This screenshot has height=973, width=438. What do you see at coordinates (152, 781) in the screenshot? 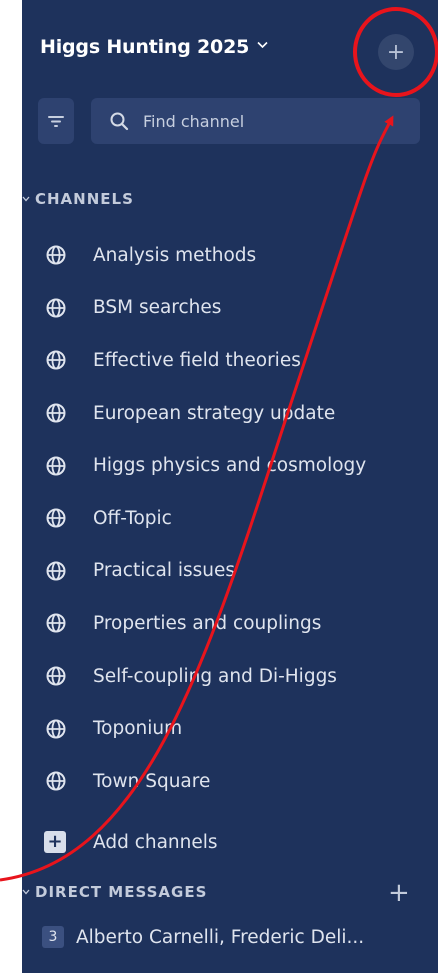
I see `channel-label: Town Square` at bounding box center [152, 781].